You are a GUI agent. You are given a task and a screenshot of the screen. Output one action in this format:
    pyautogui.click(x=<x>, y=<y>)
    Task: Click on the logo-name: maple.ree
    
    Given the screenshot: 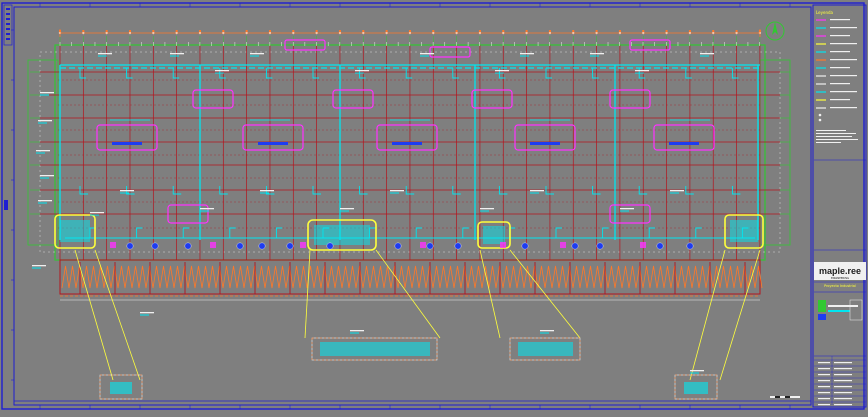 What is the action you would take?
    pyautogui.click(x=840, y=271)
    